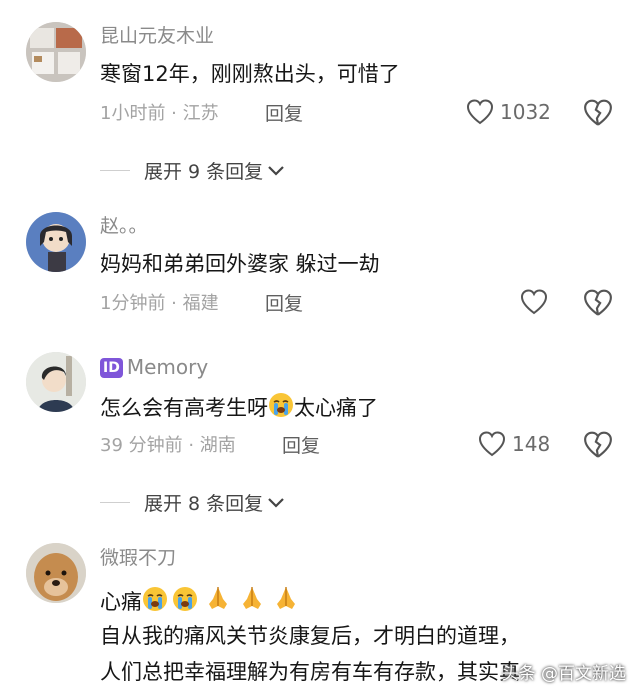  What do you see at coordinates (204, 172) in the screenshot?
I see `expand-label: 展开 9 条回复` at bounding box center [204, 172].